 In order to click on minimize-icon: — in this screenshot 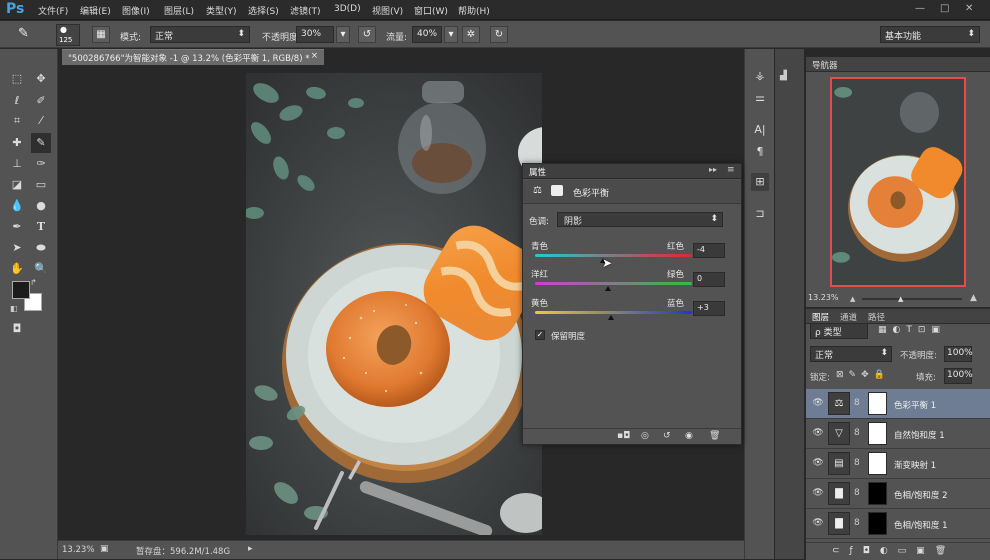, I will do `click(920, 8)`.